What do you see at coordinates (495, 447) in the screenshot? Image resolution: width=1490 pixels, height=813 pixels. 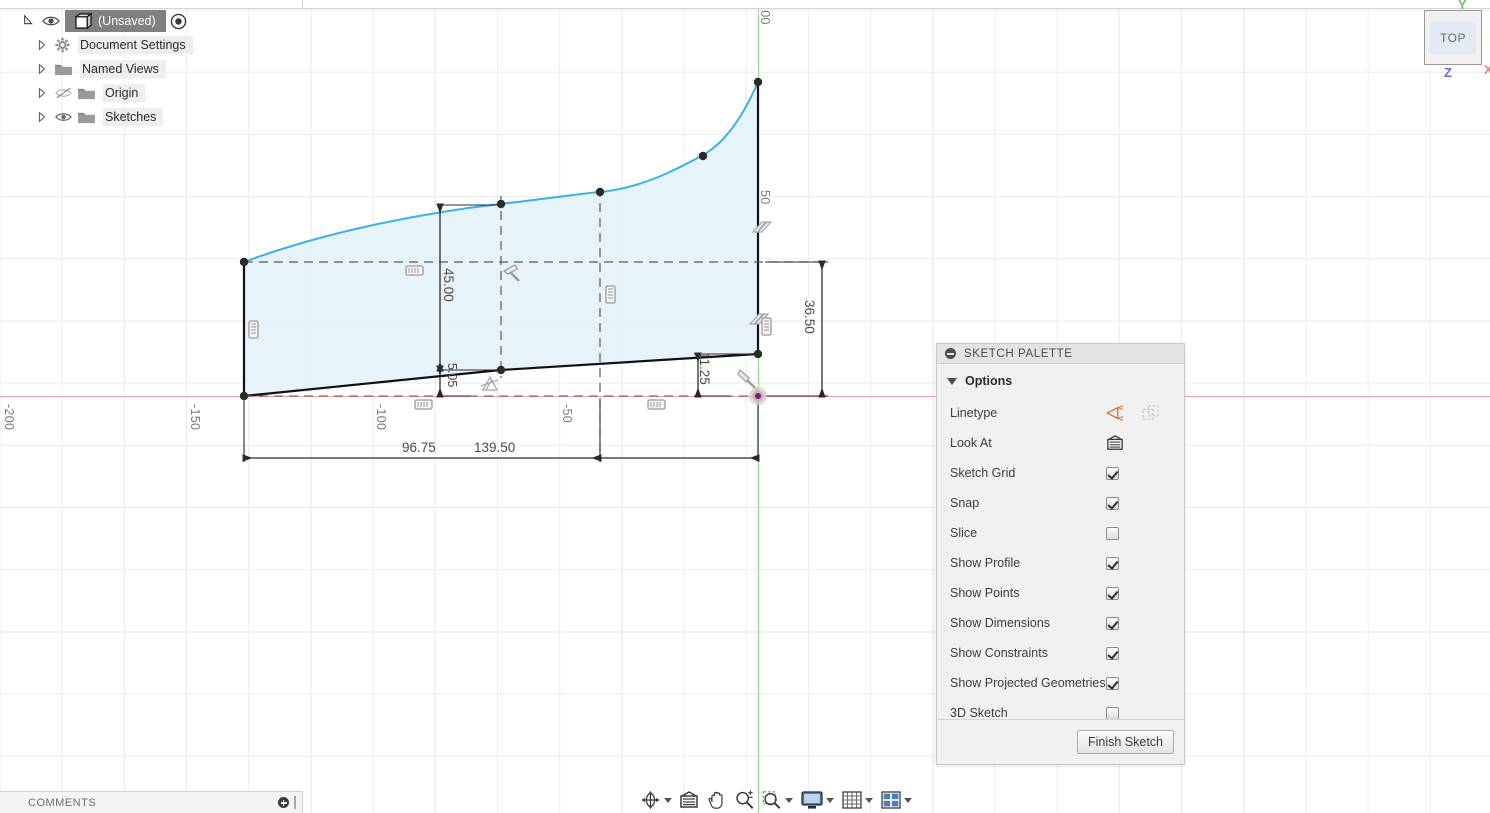 I see `dimension-label-139-50: 139.50` at bounding box center [495, 447].